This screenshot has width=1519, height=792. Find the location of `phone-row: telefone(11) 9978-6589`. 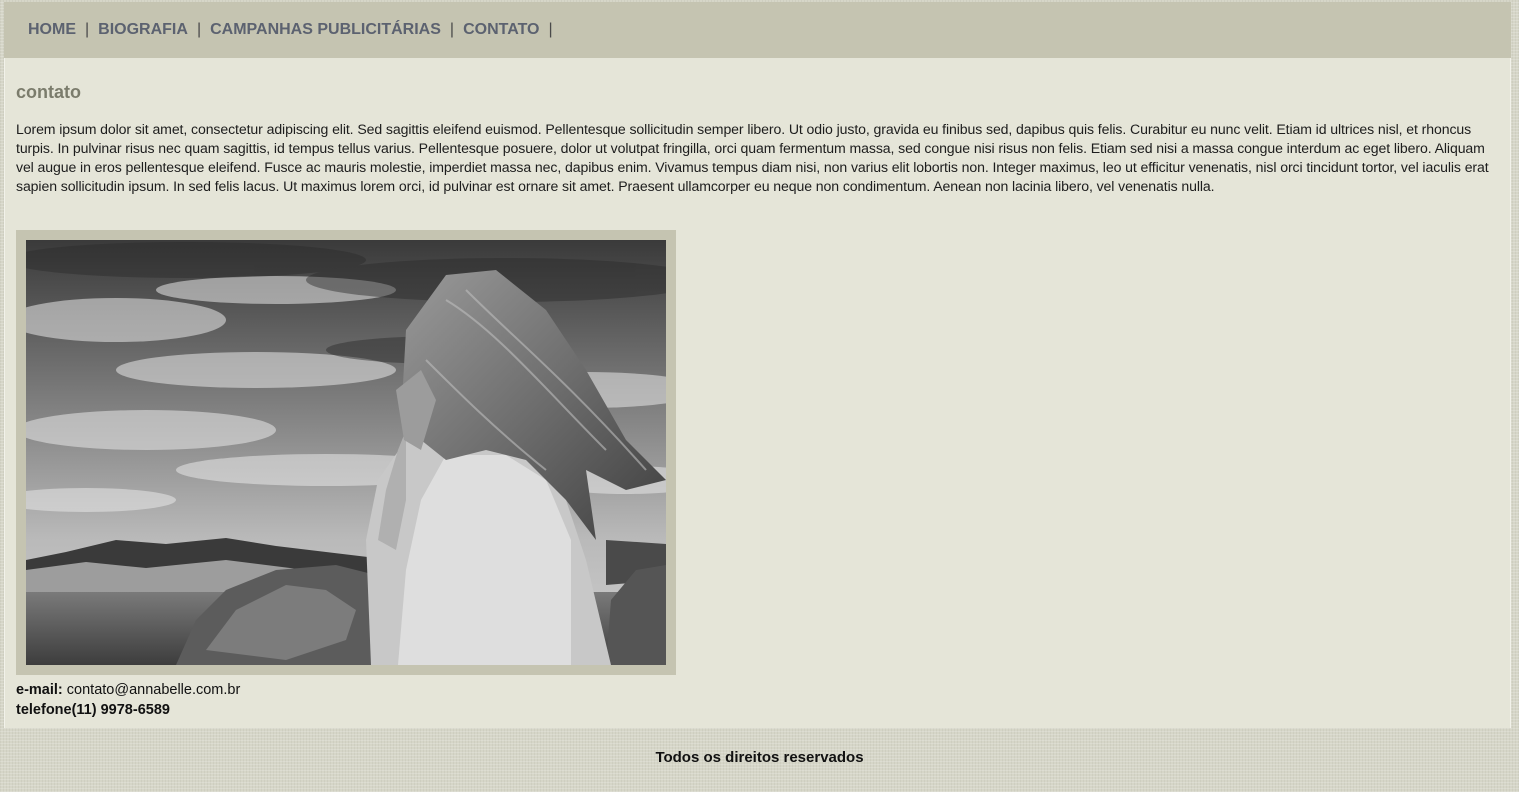

phone-row: telefone(11) 9978-6589 is located at coordinates (128, 710).